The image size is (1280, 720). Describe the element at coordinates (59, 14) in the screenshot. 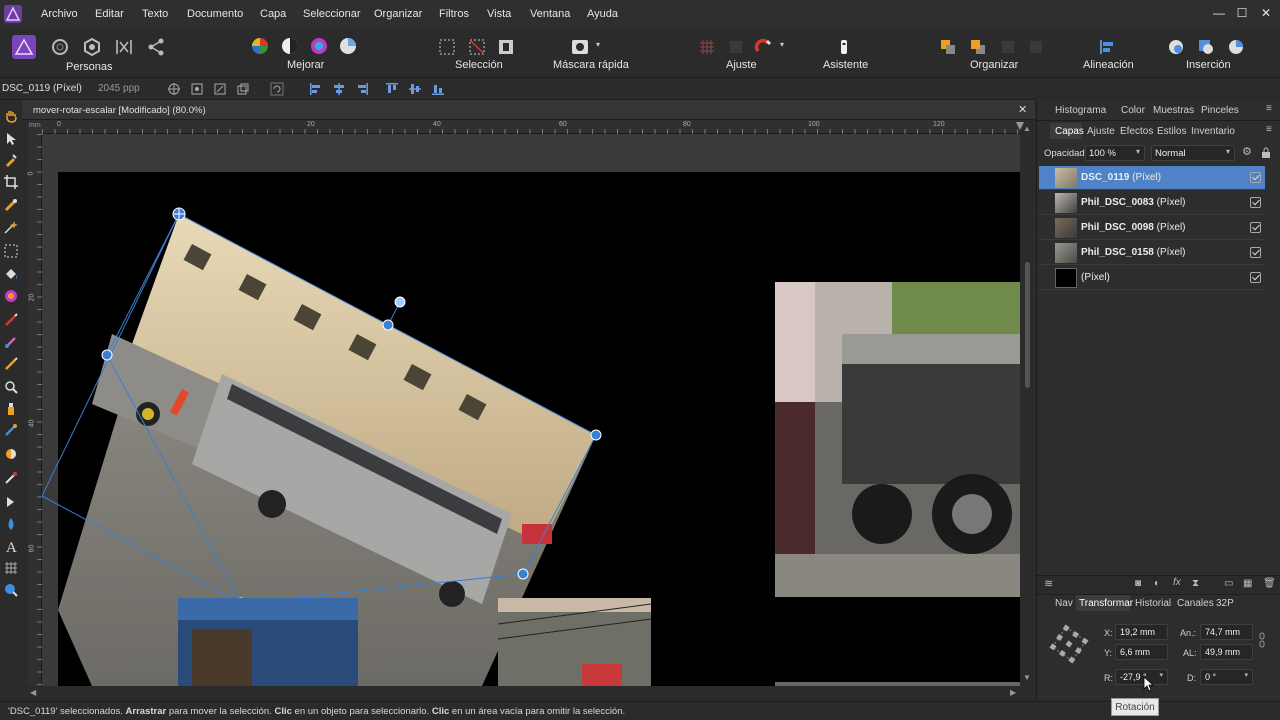

I see `menu-archivo: Archivo` at that location.